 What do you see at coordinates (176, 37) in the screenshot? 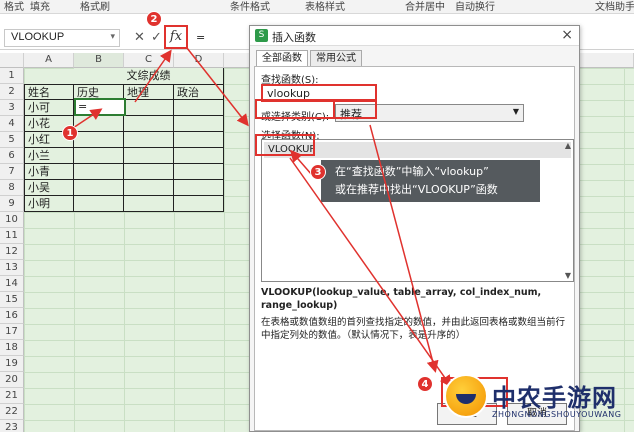
I see `insert-function-button: fx` at bounding box center [176, 37].